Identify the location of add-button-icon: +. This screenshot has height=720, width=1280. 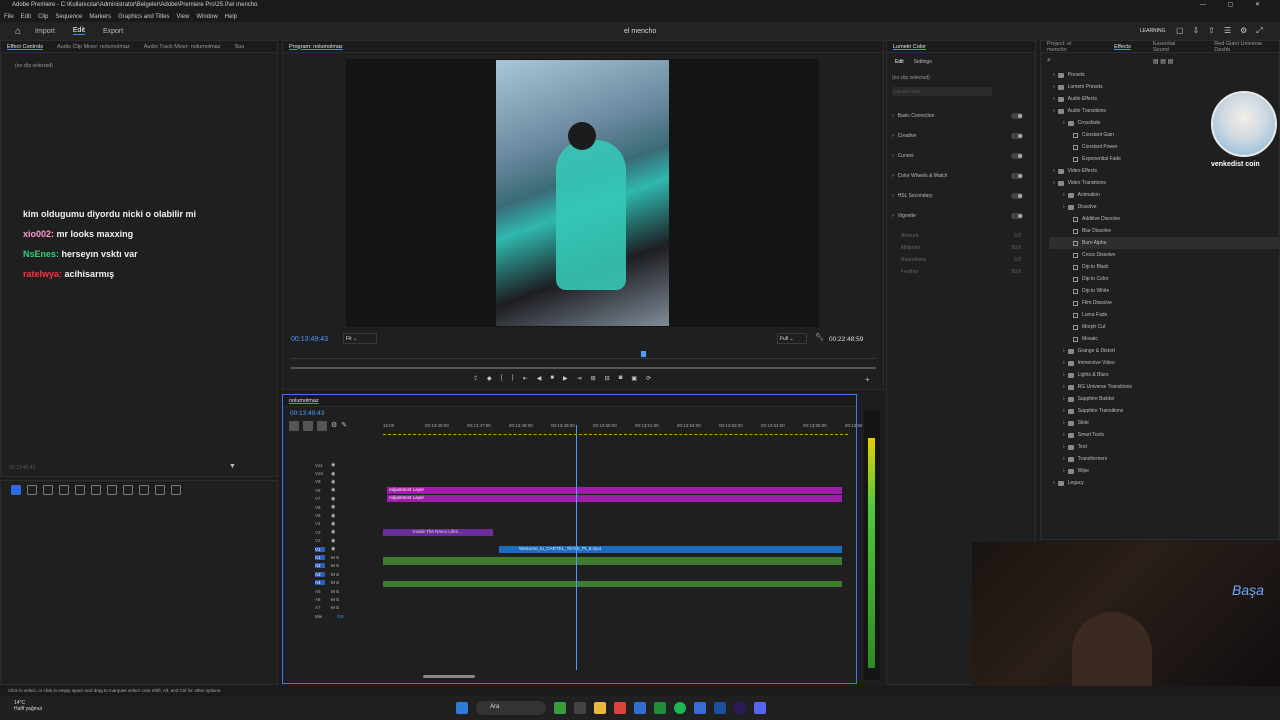
(867, 379).